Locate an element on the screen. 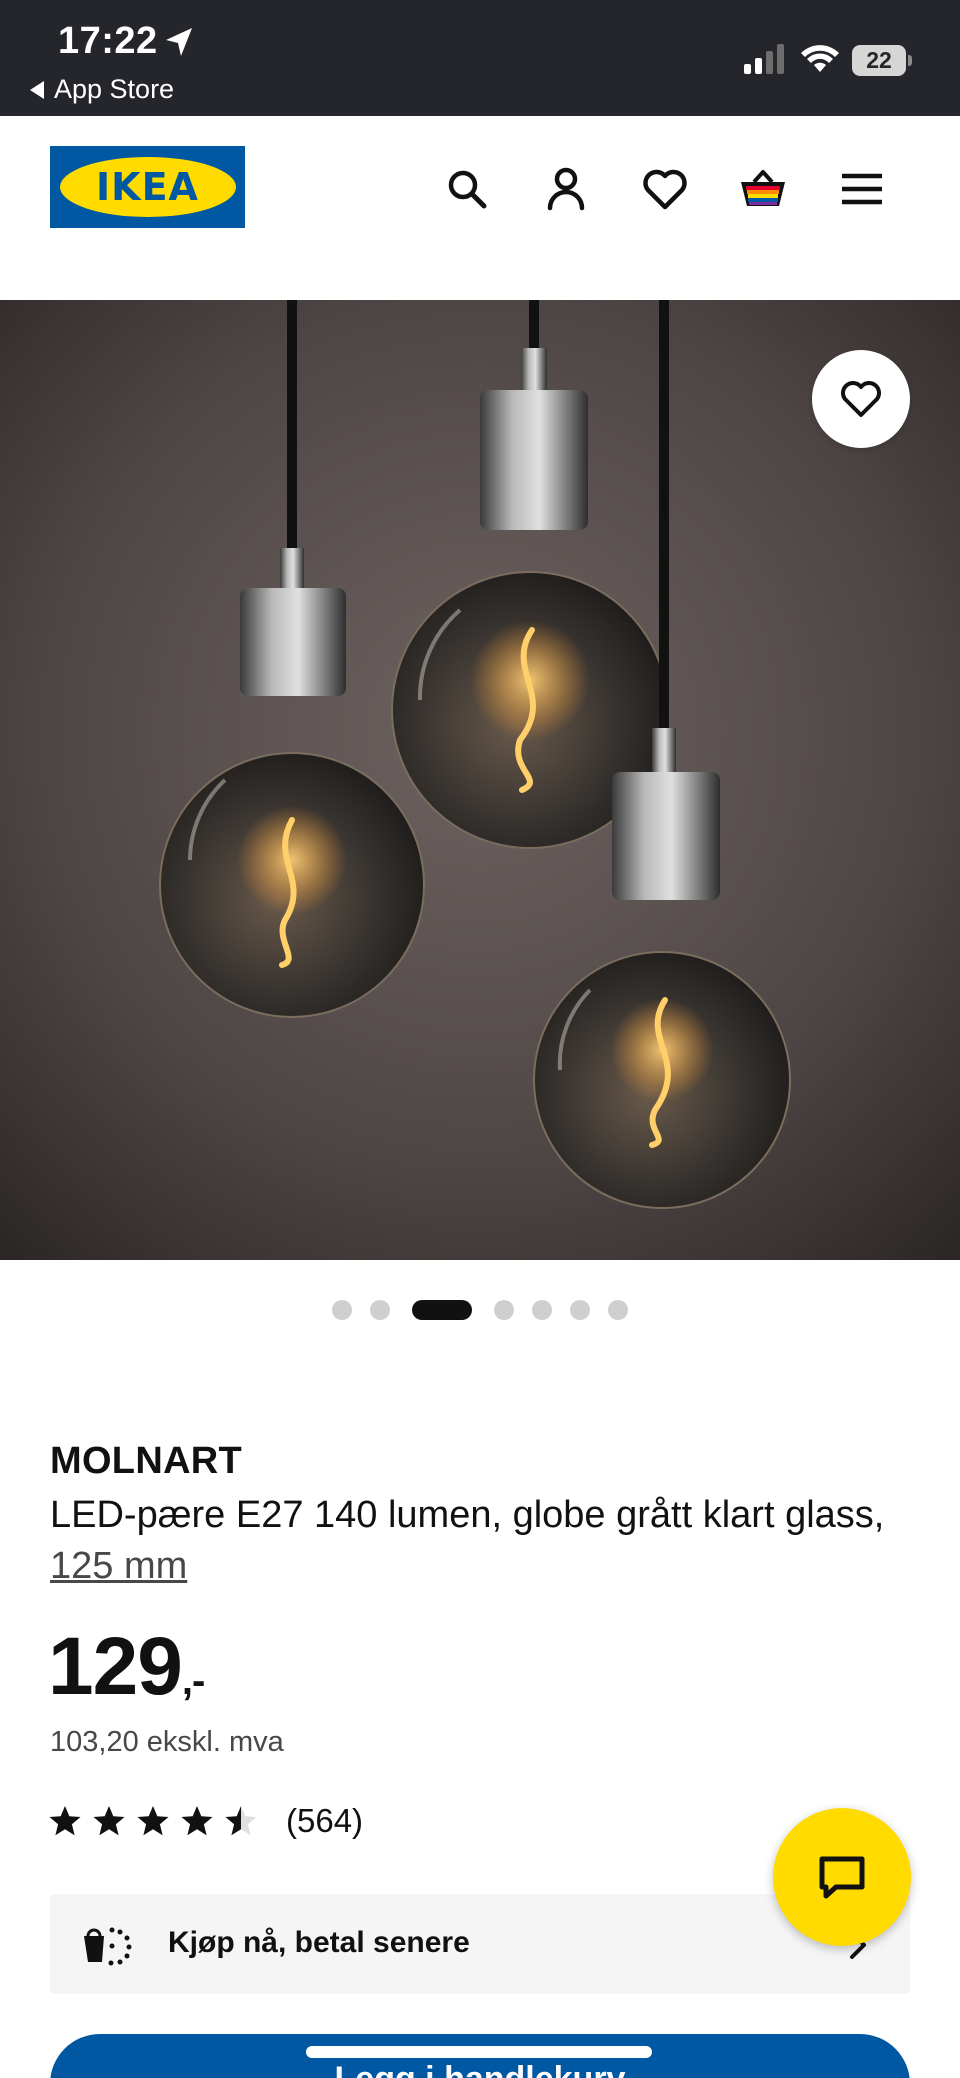 The width and height of the screenshot is (960, 2078). logo-text: IKEA is located at coordinates (147, 187).